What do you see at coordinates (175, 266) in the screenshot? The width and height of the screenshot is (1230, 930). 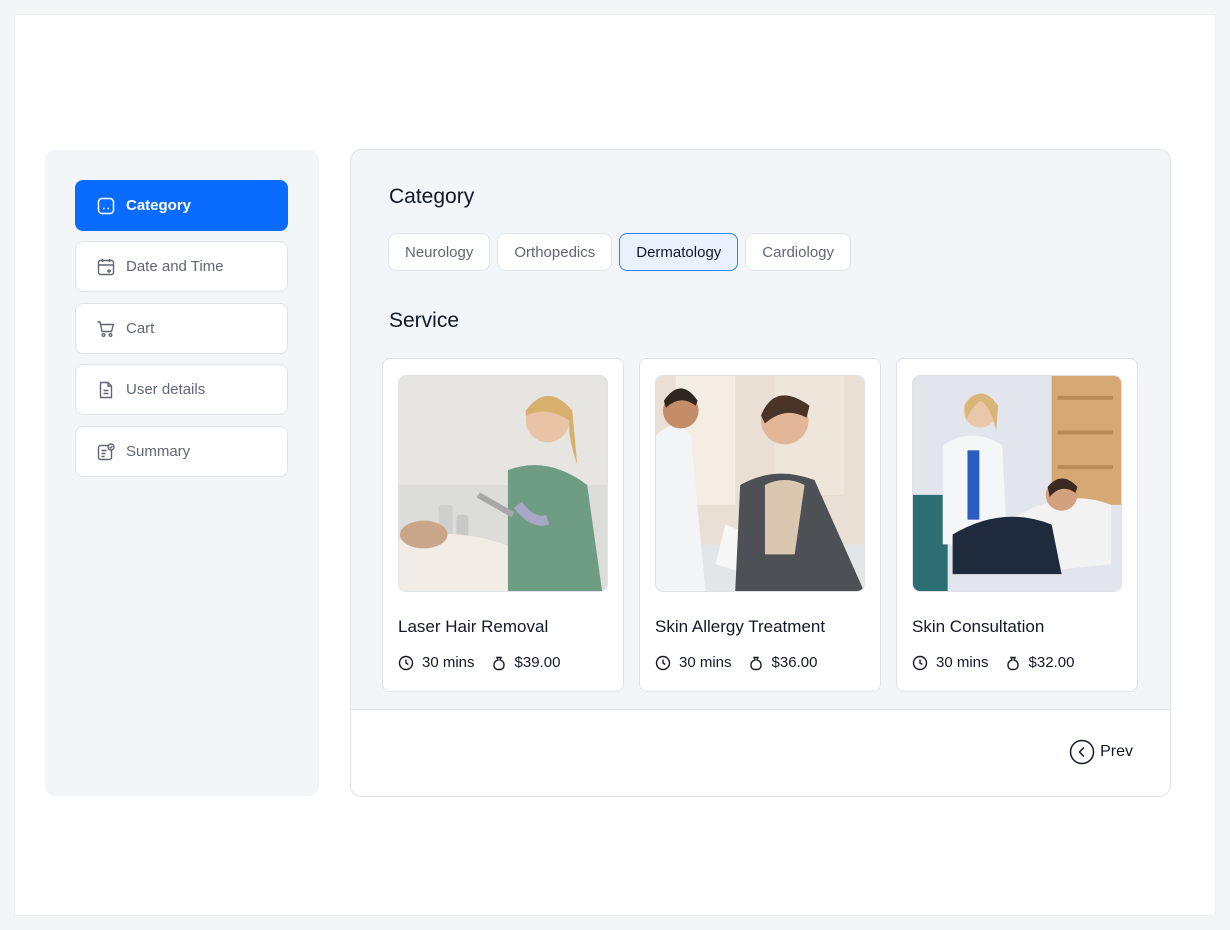 I see `sidebar-item-label: Date and Time` at bounding box center [175, 266].